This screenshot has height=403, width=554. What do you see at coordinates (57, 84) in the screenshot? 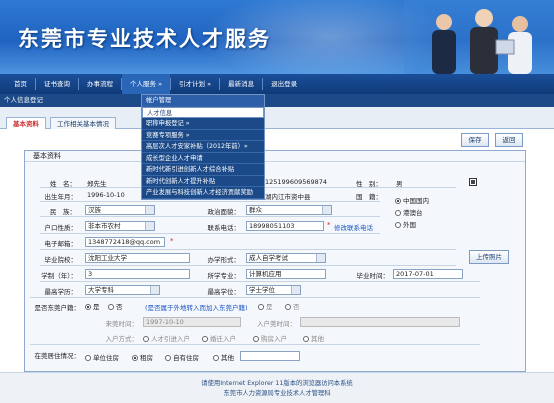
I see `nav-certificate-query: 证书查询` at bounding box center [57, 84].